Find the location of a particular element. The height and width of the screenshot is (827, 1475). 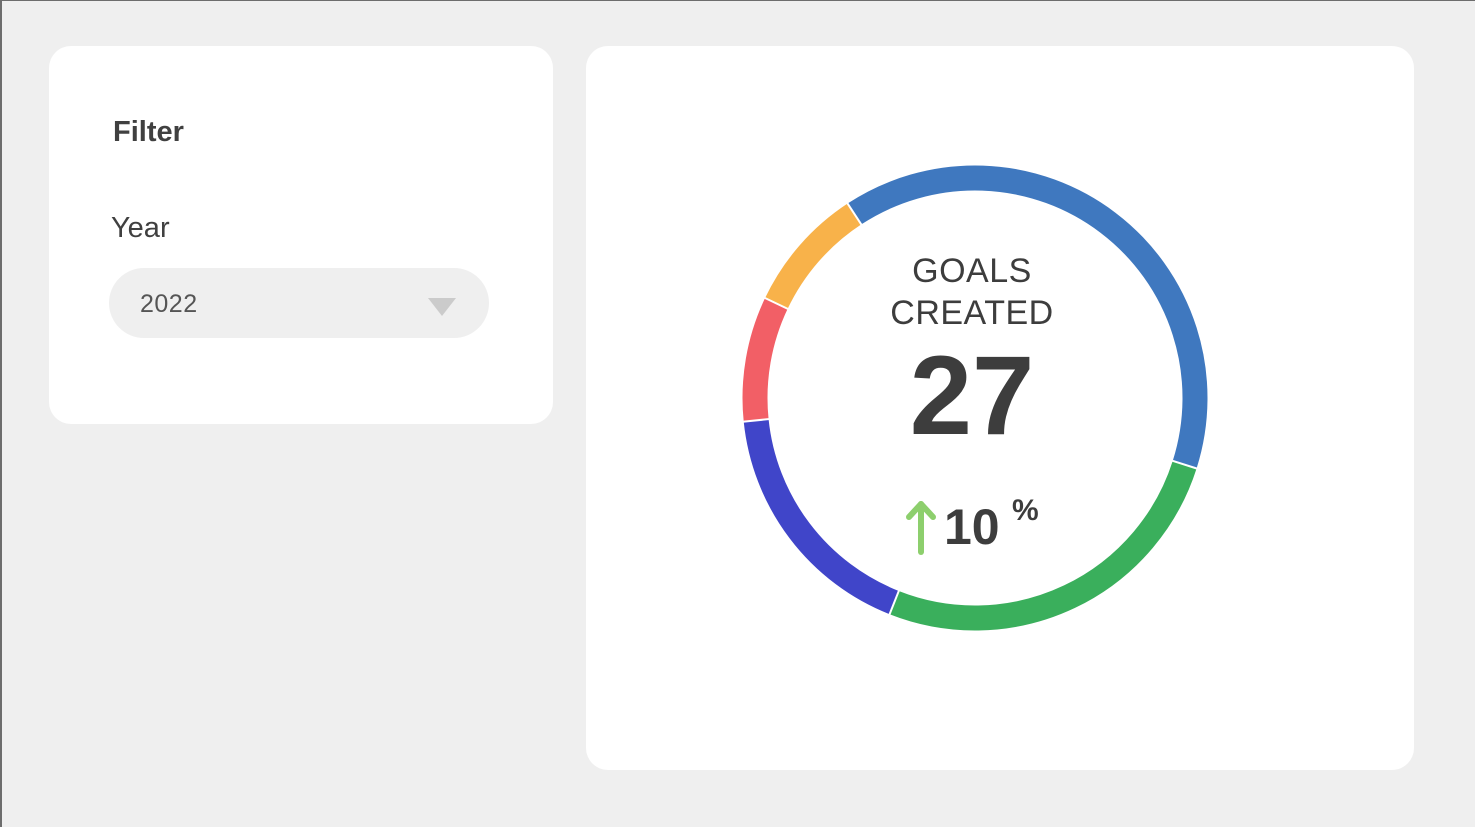

arrow-up-icon is located at coordinates (921, 528).